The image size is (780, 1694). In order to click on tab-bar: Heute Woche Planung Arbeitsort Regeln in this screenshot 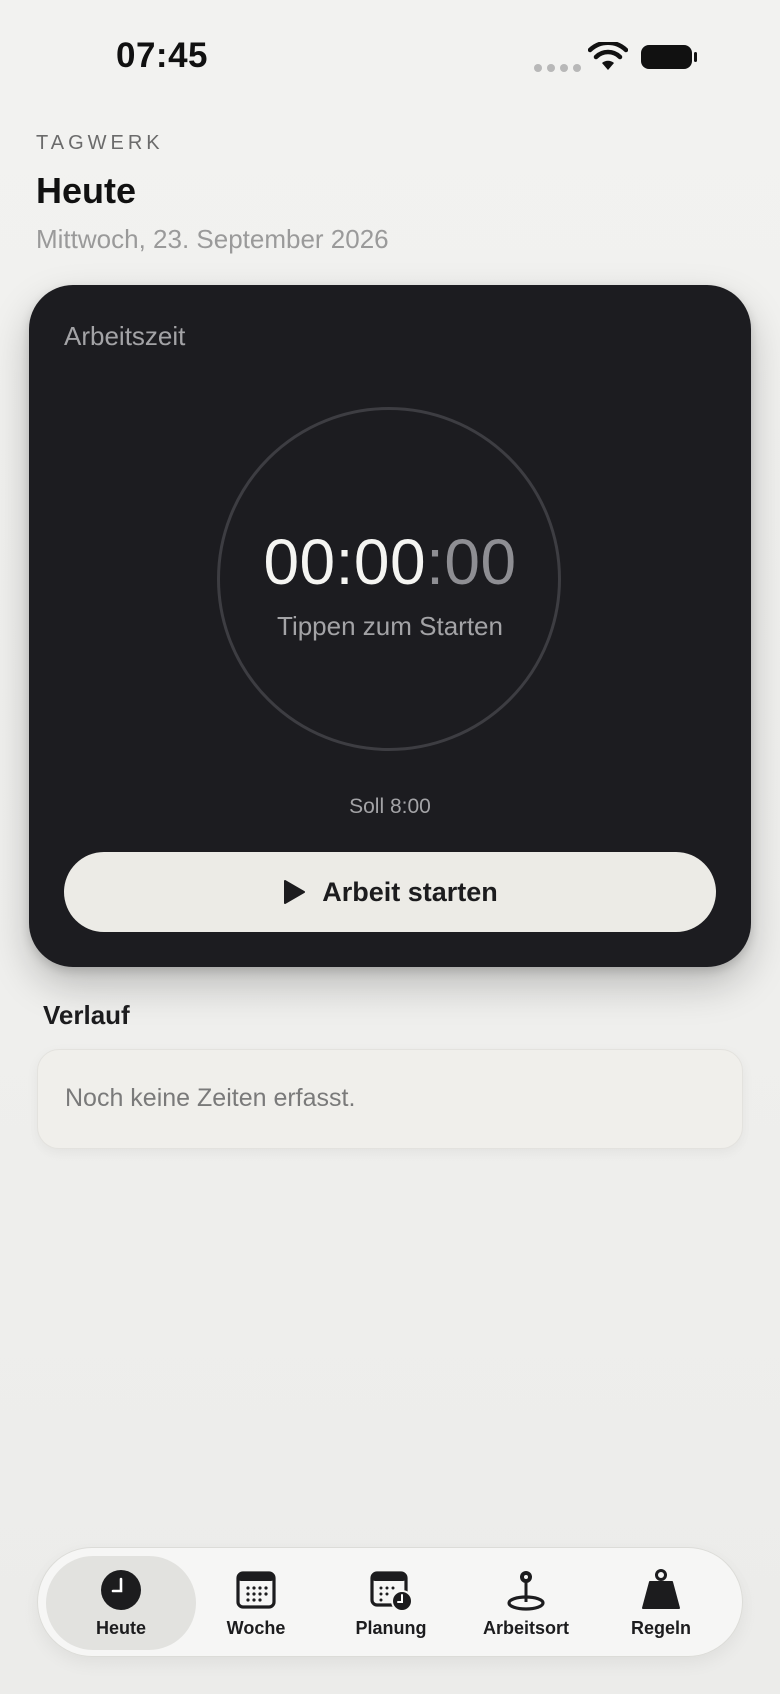, I will do `click(390, 1602)`.